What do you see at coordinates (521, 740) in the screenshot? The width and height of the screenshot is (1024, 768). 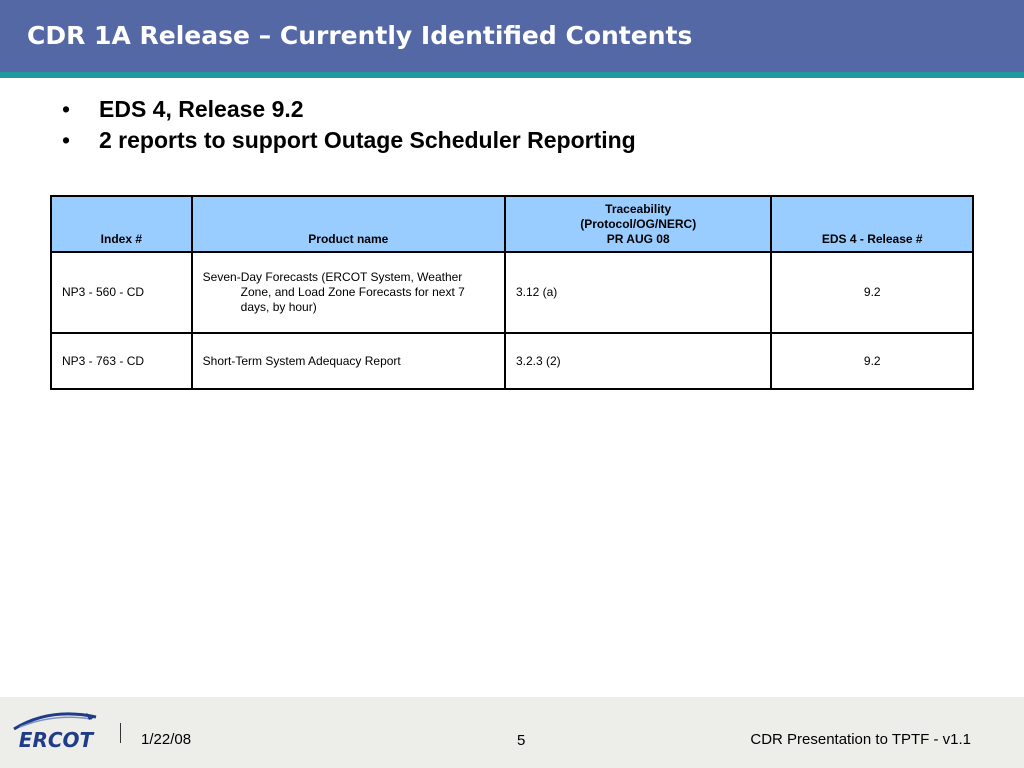 I see `page-number: 5` at bounding box center [521, 740].